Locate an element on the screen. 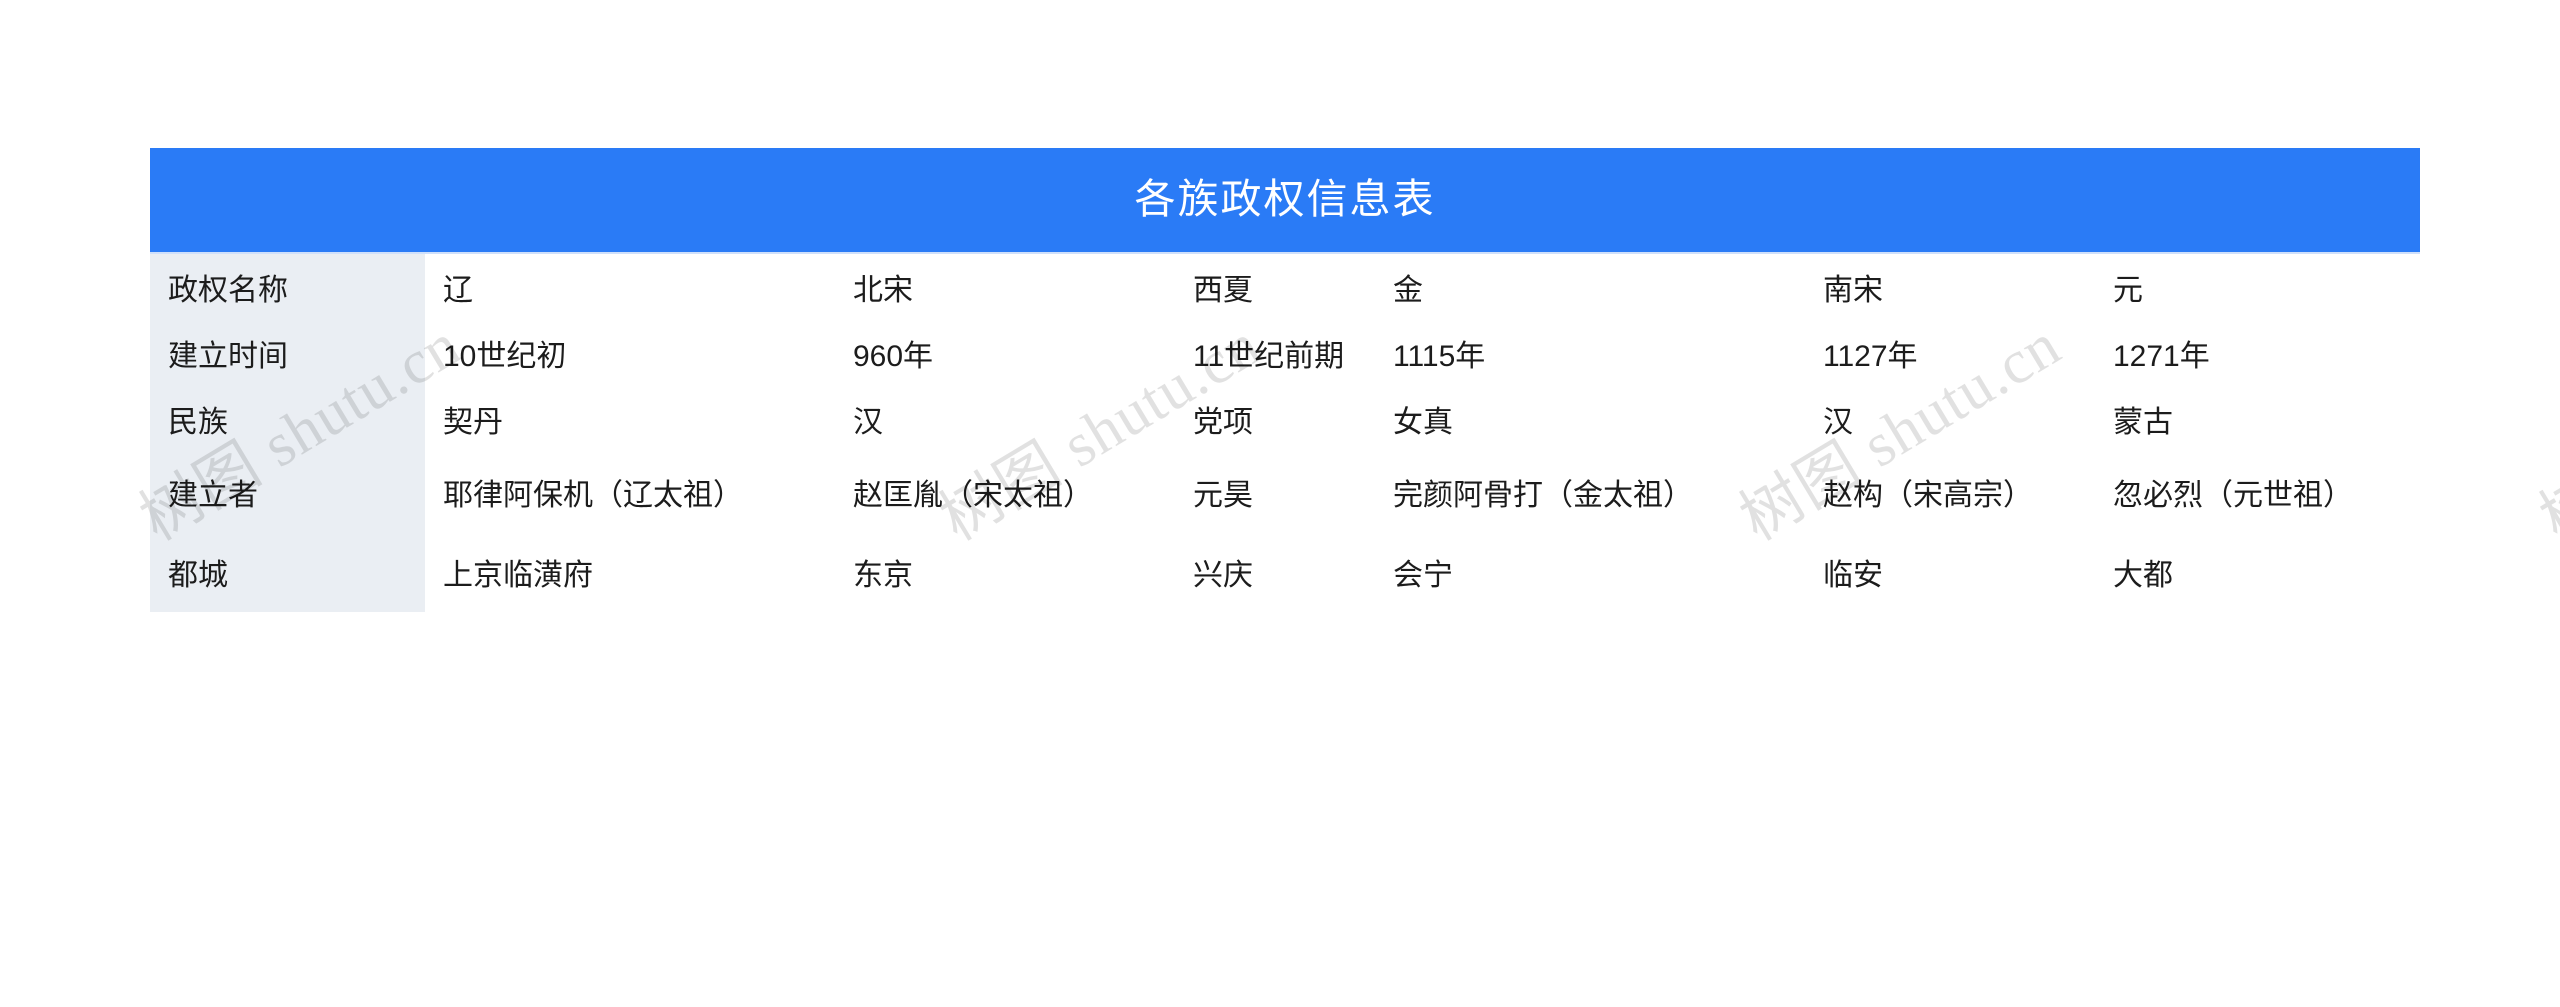  table-title: 各族政权信息表 is located at coordinates (1285, 201).